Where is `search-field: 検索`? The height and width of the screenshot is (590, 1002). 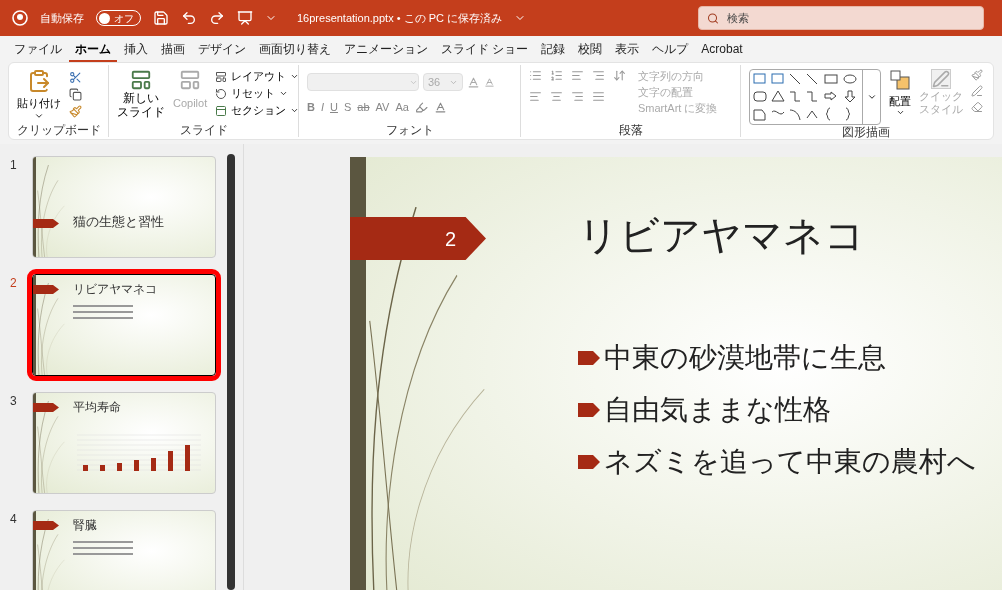
search-field: 検索 is located at coordinates (841, 18).